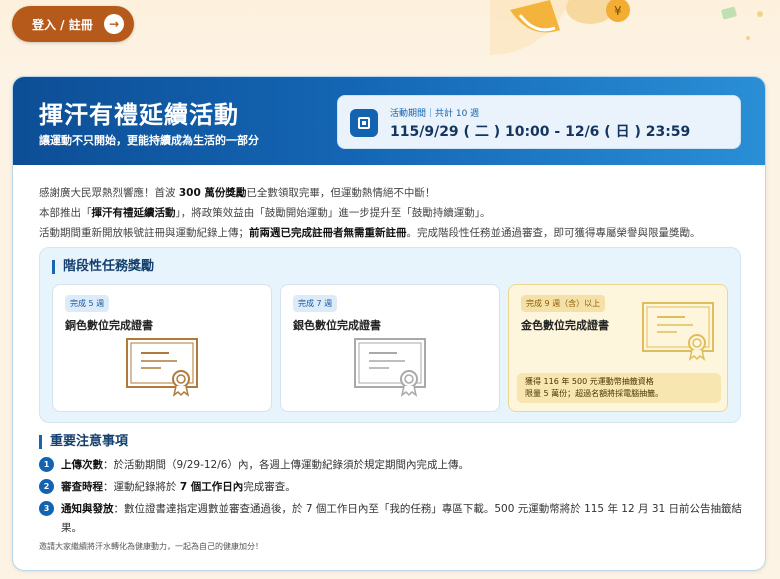  Describe the element at coordinates (103, 267) in the screenshot. I see `section-title-tasks: 階段性任務獎勵` at that location.